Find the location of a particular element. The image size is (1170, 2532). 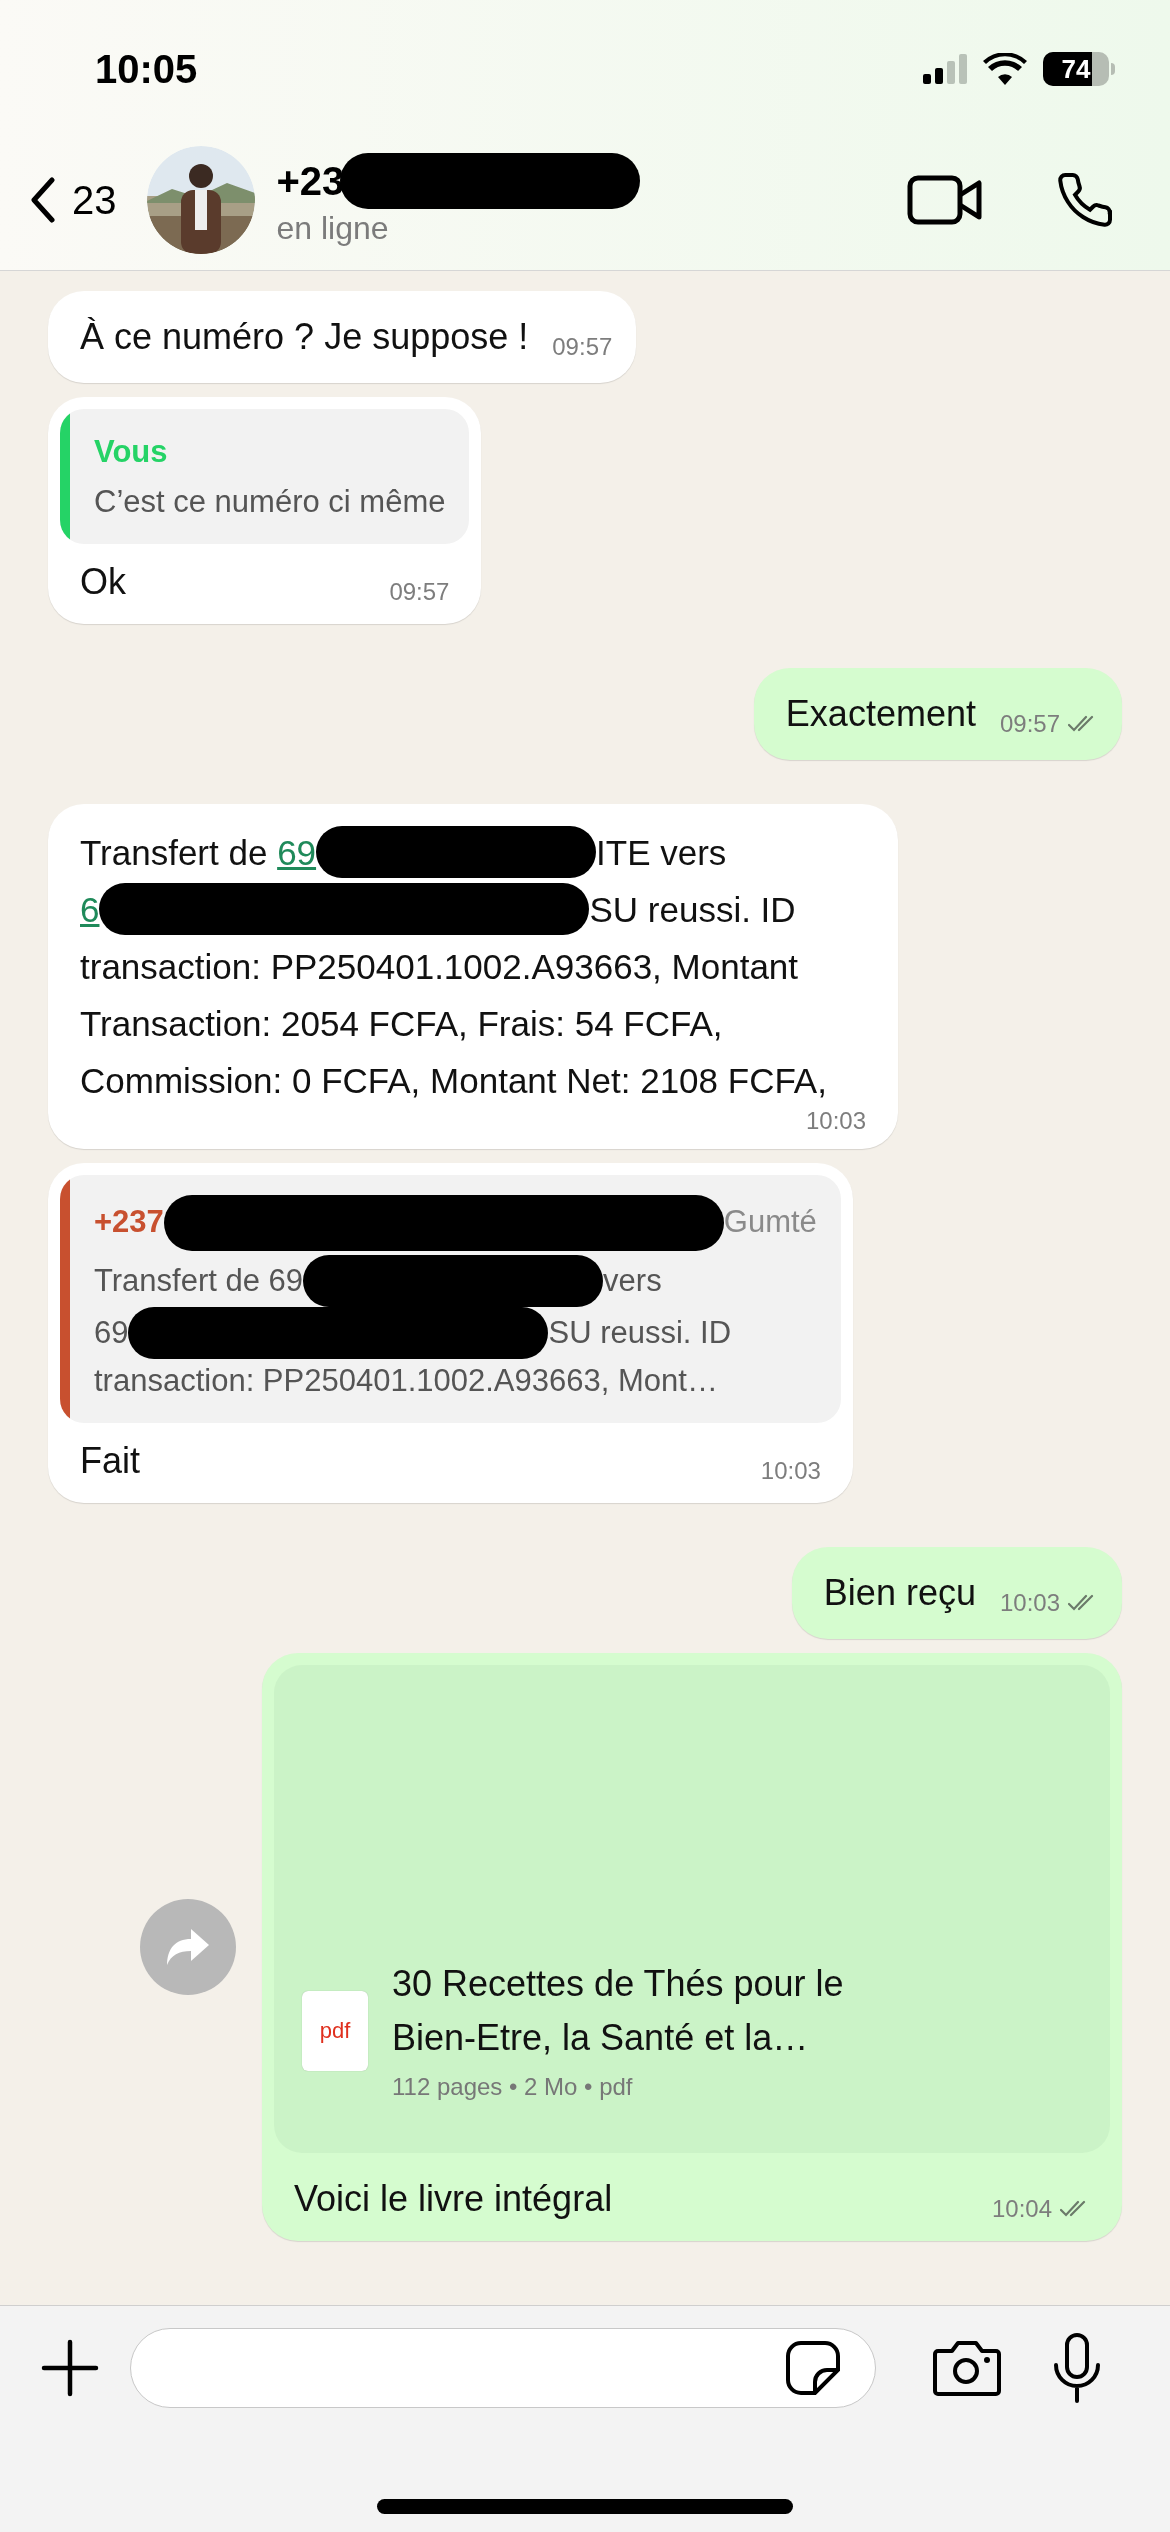

camera-button is located at coordinates (967, 2368).